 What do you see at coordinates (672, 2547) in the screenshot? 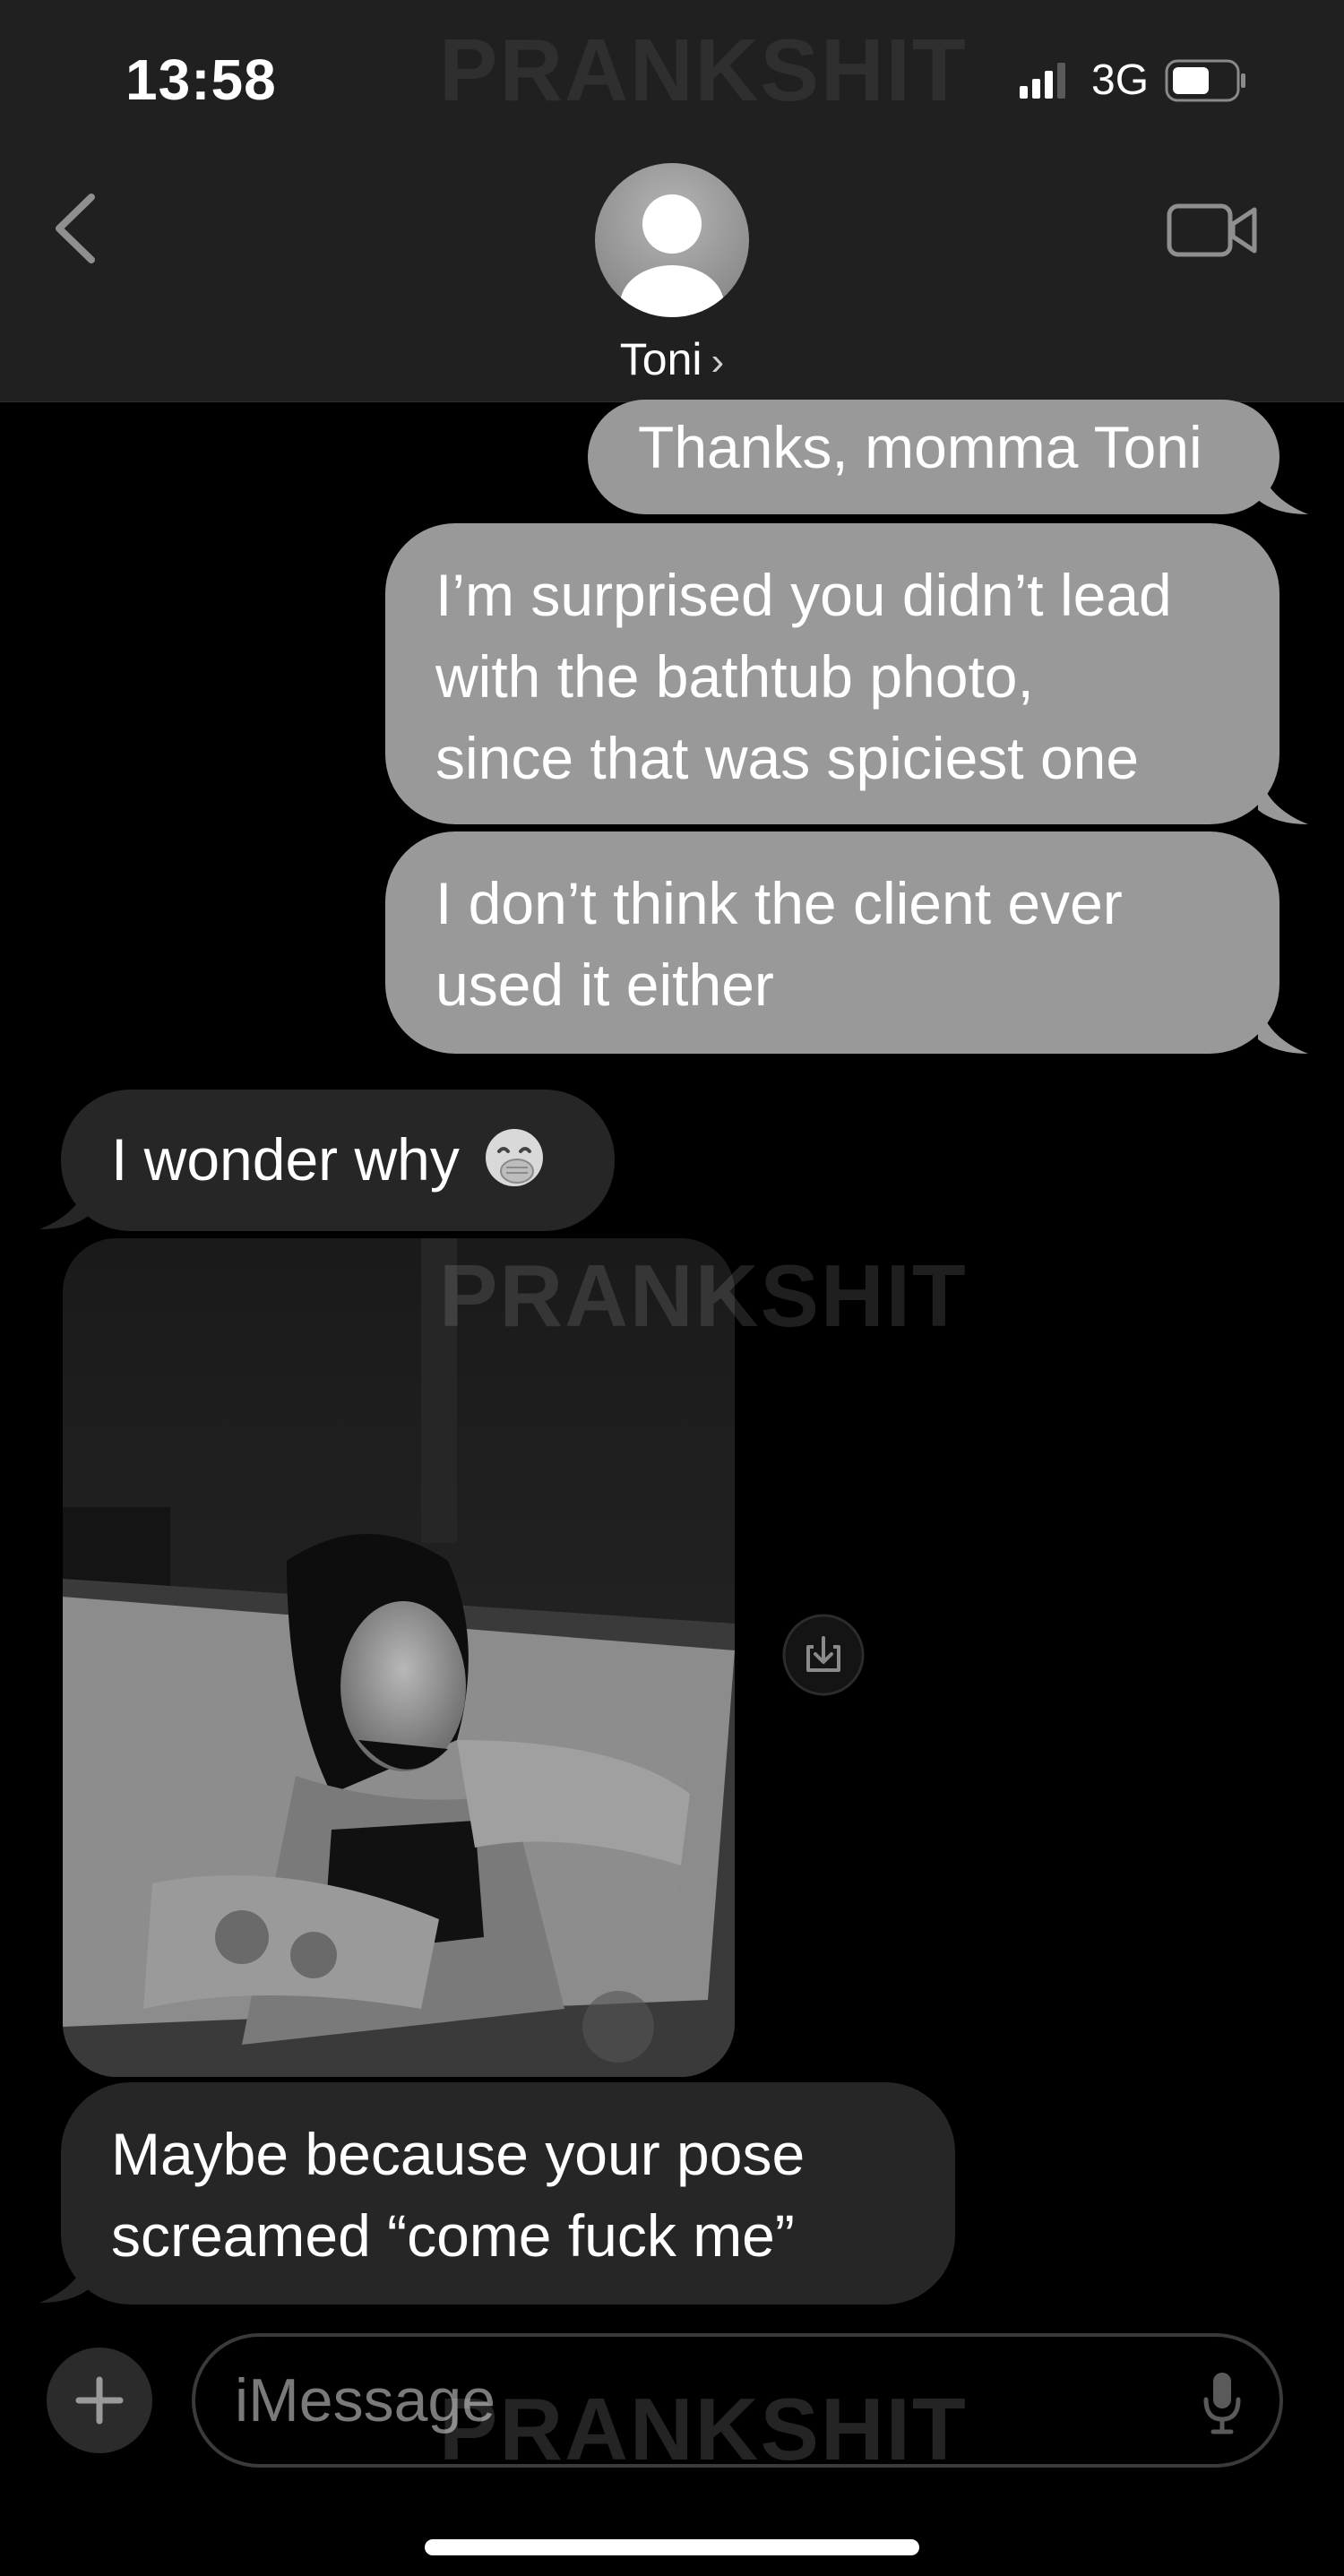
I see `home-indicator` at bounding box center [672, 2547].